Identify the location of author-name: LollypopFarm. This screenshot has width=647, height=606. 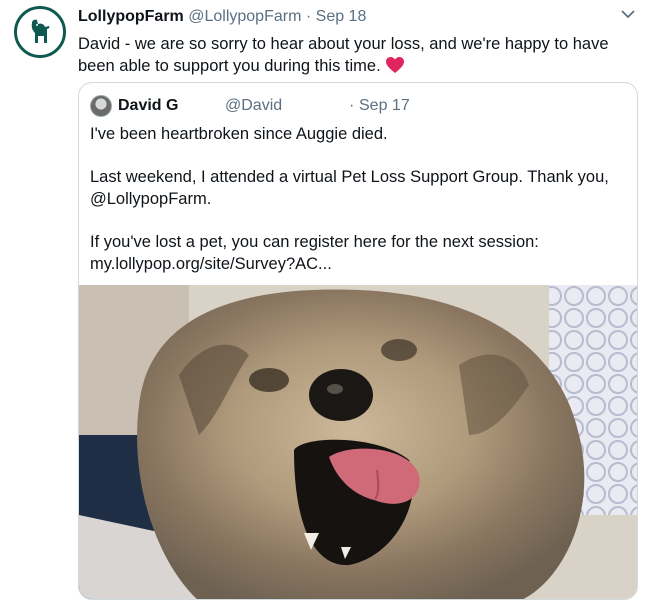
(131, 16).